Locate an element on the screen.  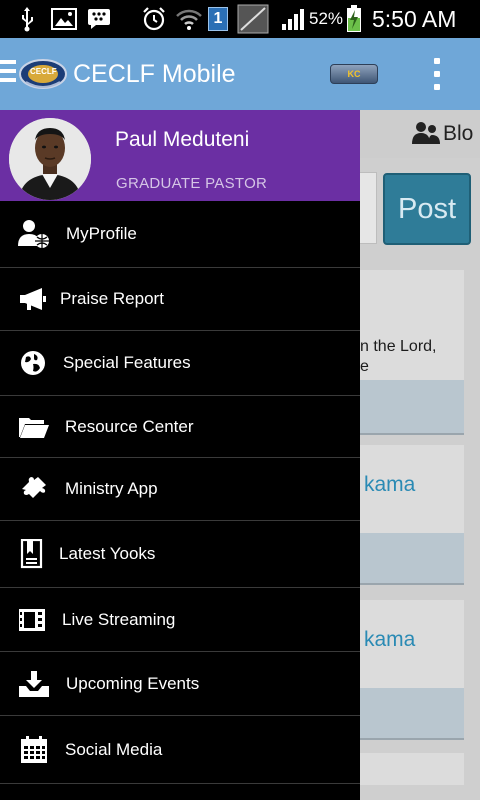
nav-item-myprofile: MyProfile is located at coordinates (180, 234).